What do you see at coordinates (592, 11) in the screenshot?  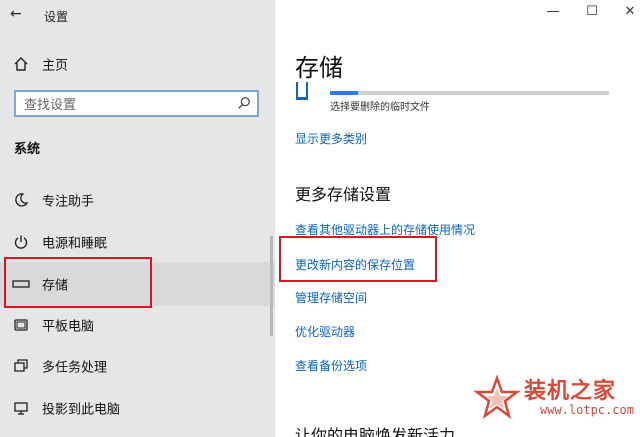 I see `maximize-button: ☐` at bounding box center [592, 11].